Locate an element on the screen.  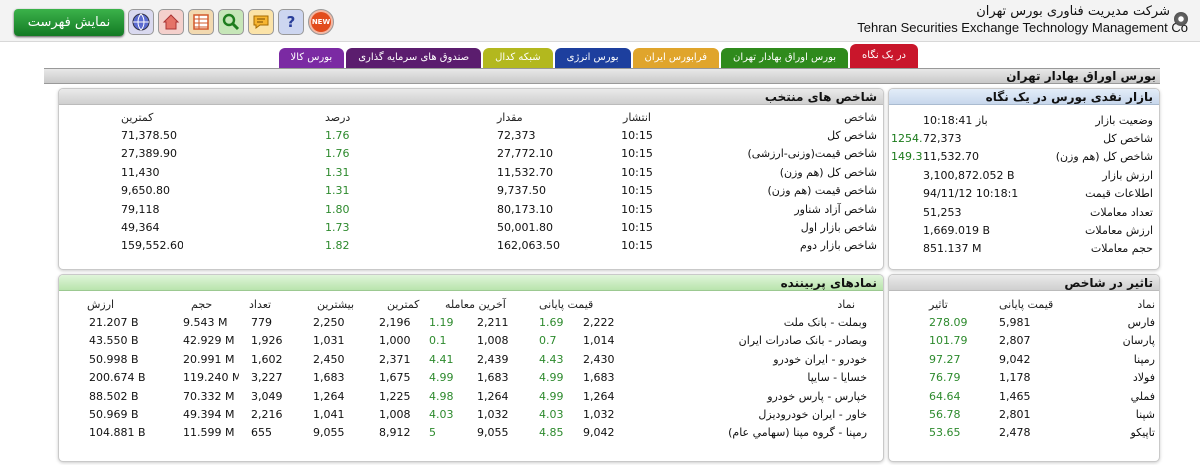
index-cell: 27,772.10 is located at coordinates (525, 154).